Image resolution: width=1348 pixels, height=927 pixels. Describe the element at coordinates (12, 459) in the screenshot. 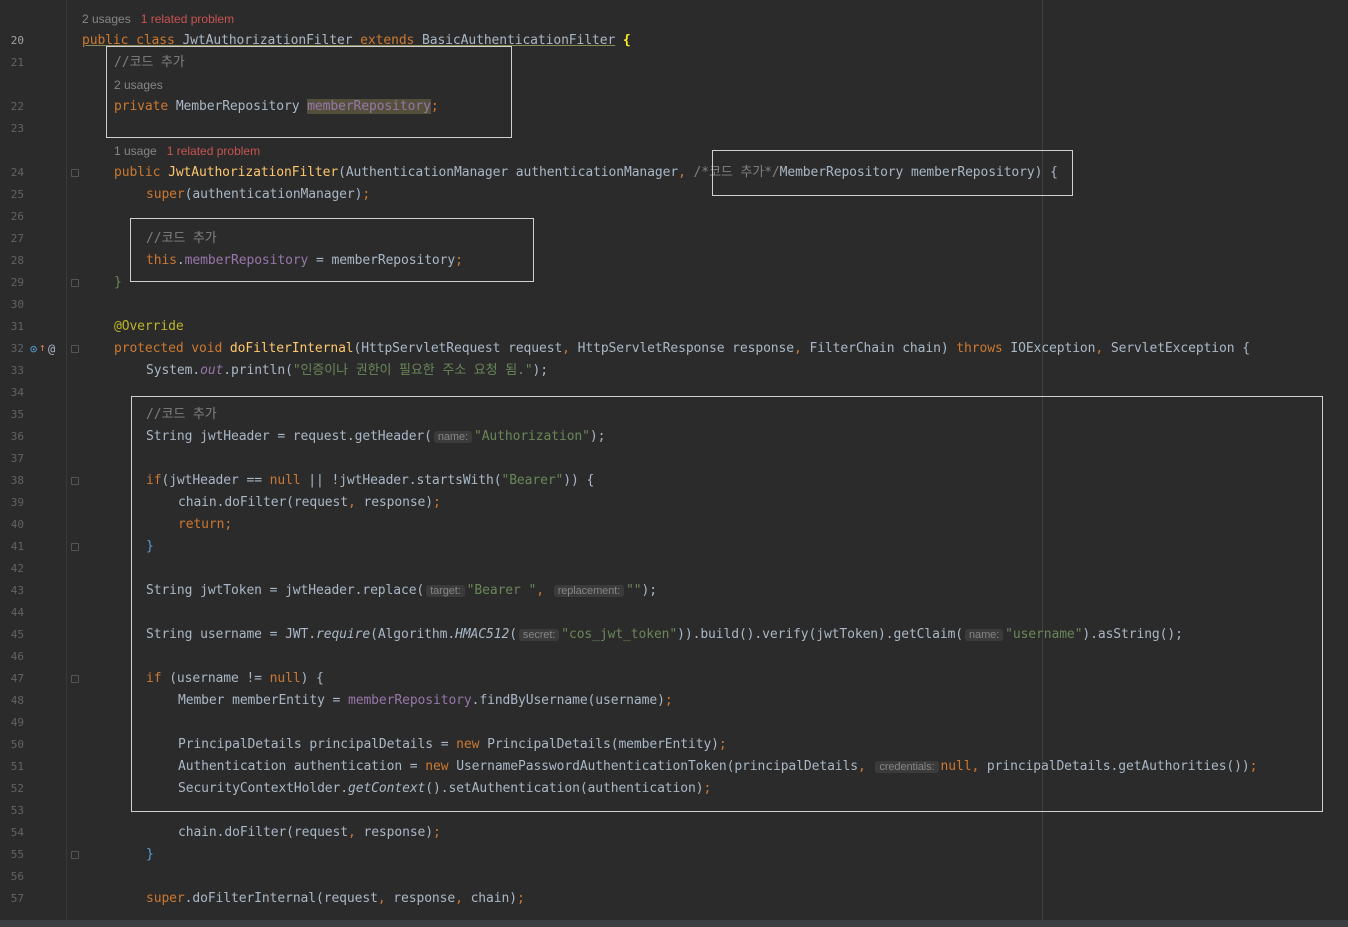

I see `line-number: 37` at that location.